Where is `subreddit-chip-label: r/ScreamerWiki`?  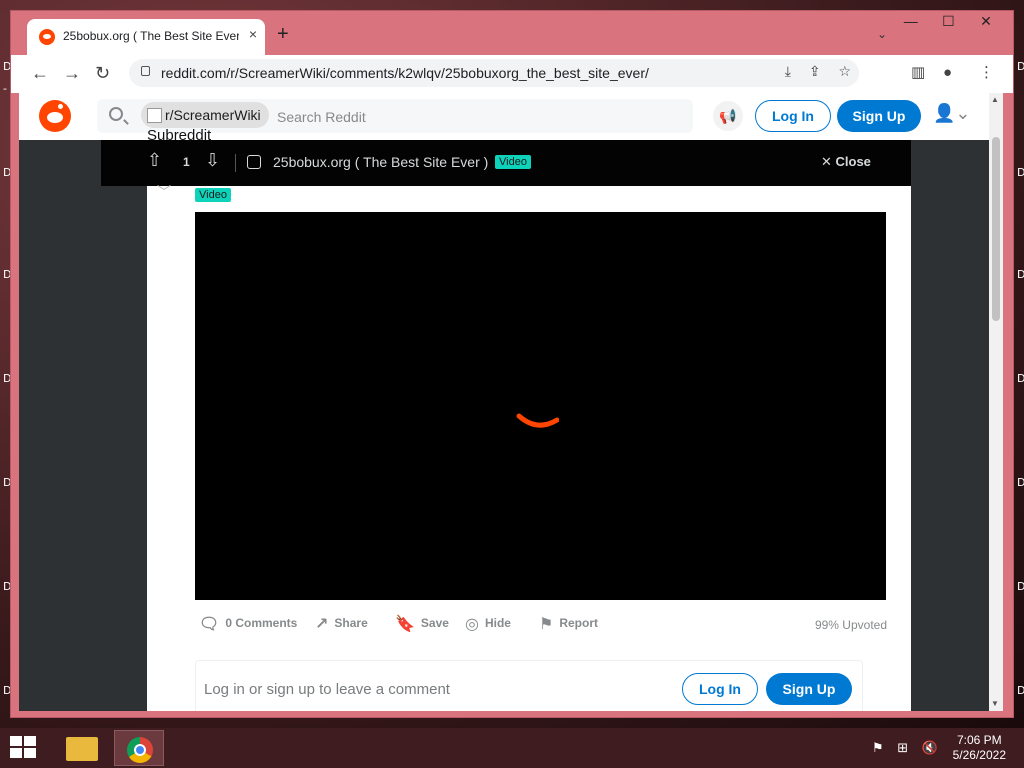 subreddit-chip-label: r/ScreamerWiki is located at coordinates (213, 115).